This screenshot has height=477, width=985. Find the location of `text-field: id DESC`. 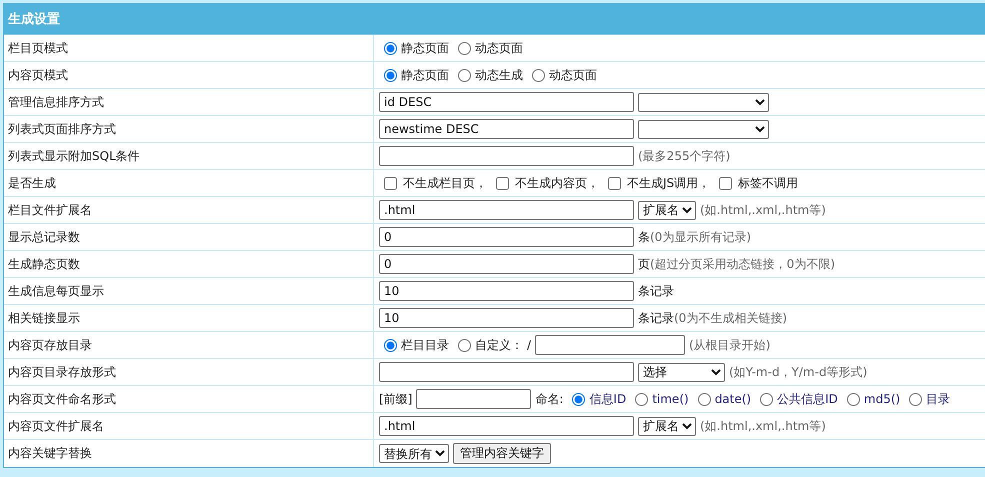

text-field: id DESC is located at coordinates (506, 102).